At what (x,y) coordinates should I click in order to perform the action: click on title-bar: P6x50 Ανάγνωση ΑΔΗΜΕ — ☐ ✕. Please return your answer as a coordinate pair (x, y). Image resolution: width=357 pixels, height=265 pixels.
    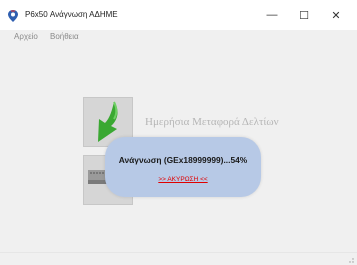
    Looking at the image, I should click on (178, 15).